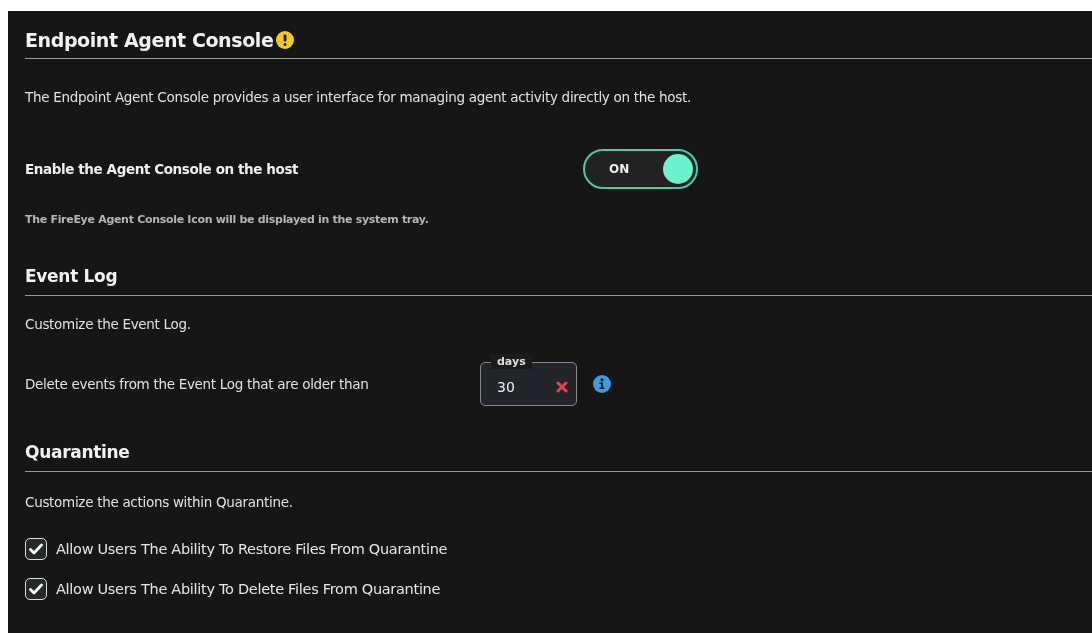 This screenshot has height=633, width=1092. What do you see at coordinates (358, 97) in the screenshot?
I see `description: The Endpoint Agent Console provides a user interface for managing agent activity directly on the host.` at bounding box center [358, 97].